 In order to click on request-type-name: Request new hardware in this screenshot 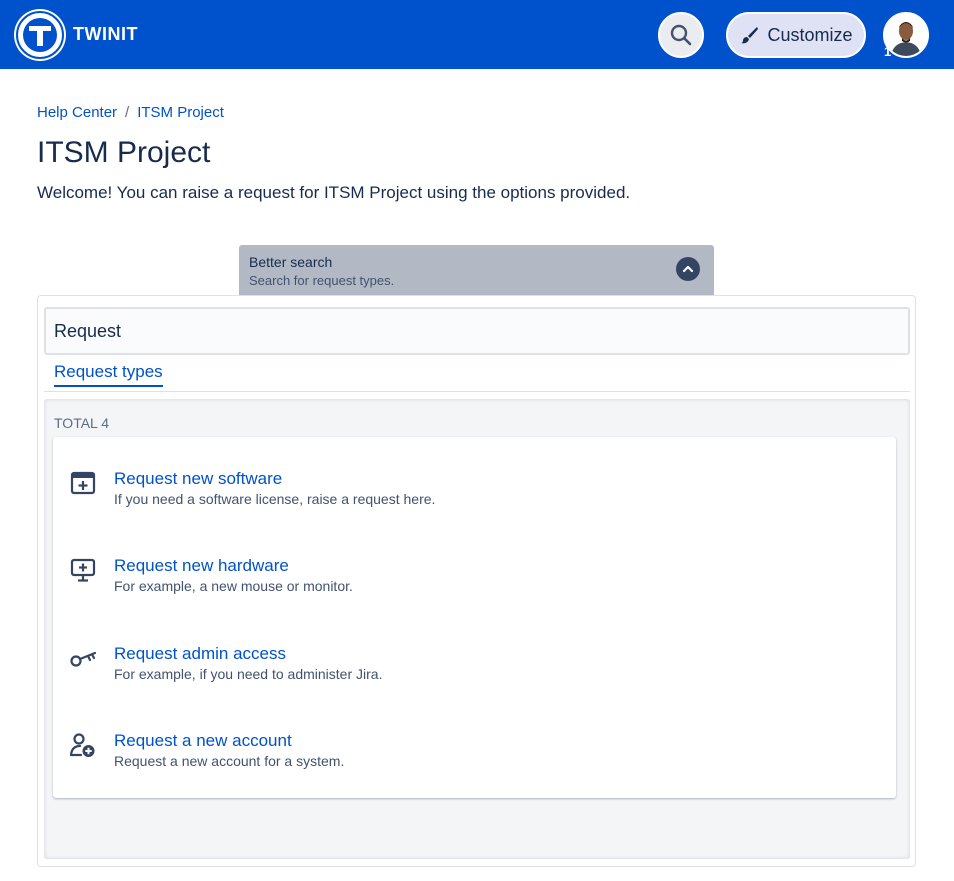, I will do `click(201, 566)`.